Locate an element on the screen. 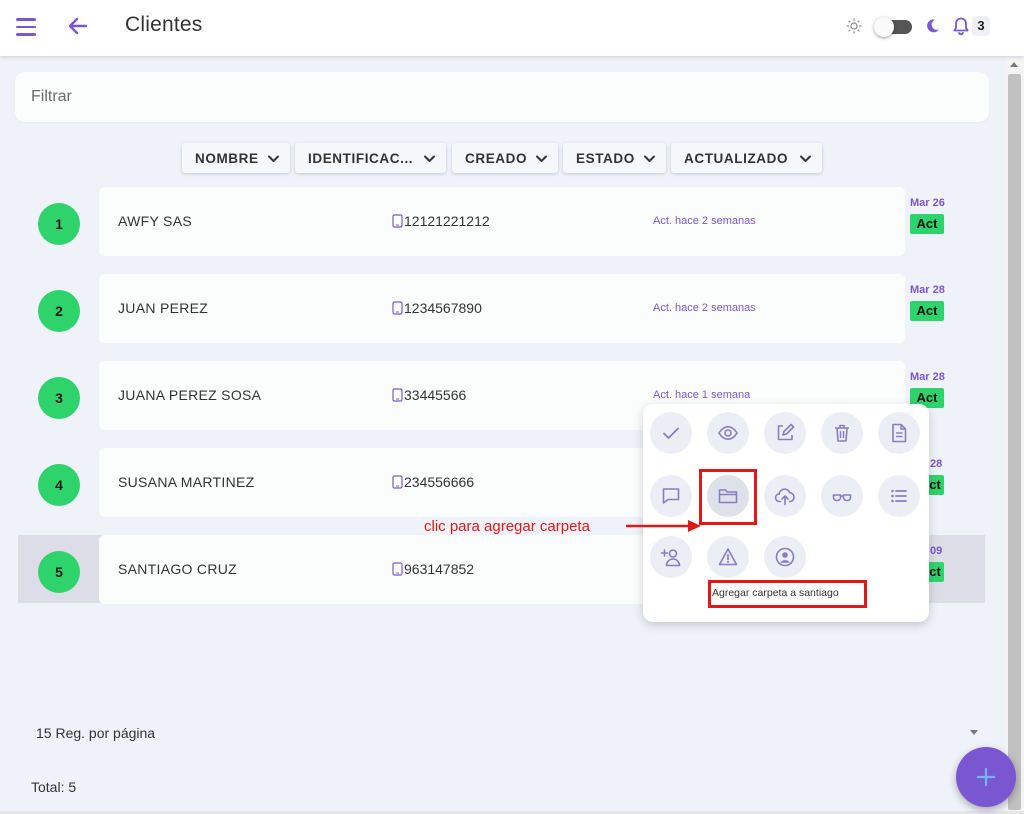 Image resolution: width=1024 pixels, height=814 pixels. alert-button is located at coordinates (728, 557).